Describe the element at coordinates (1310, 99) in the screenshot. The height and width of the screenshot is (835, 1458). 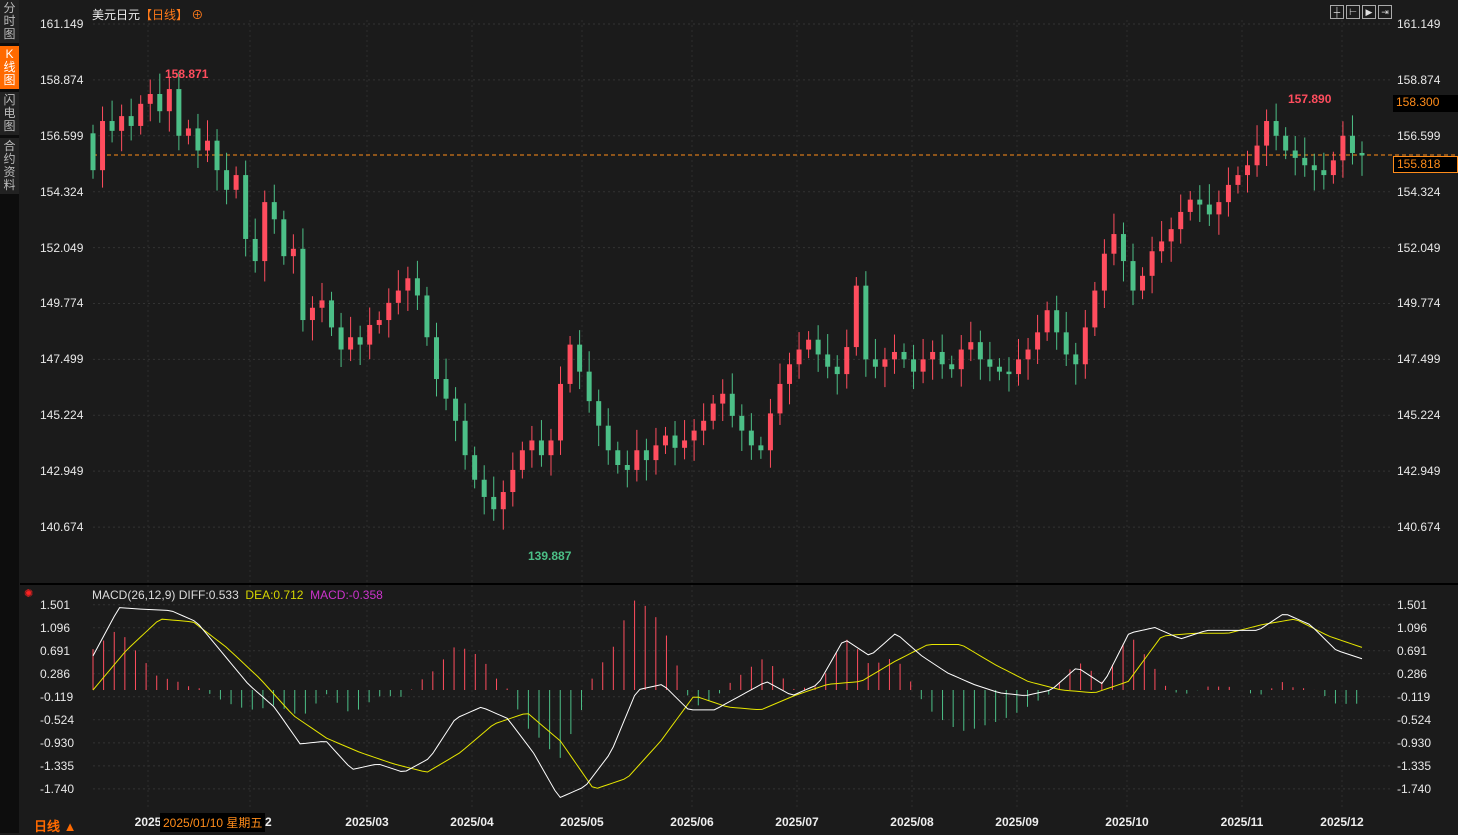
I see `recent-high-label: 157.890` at that location.